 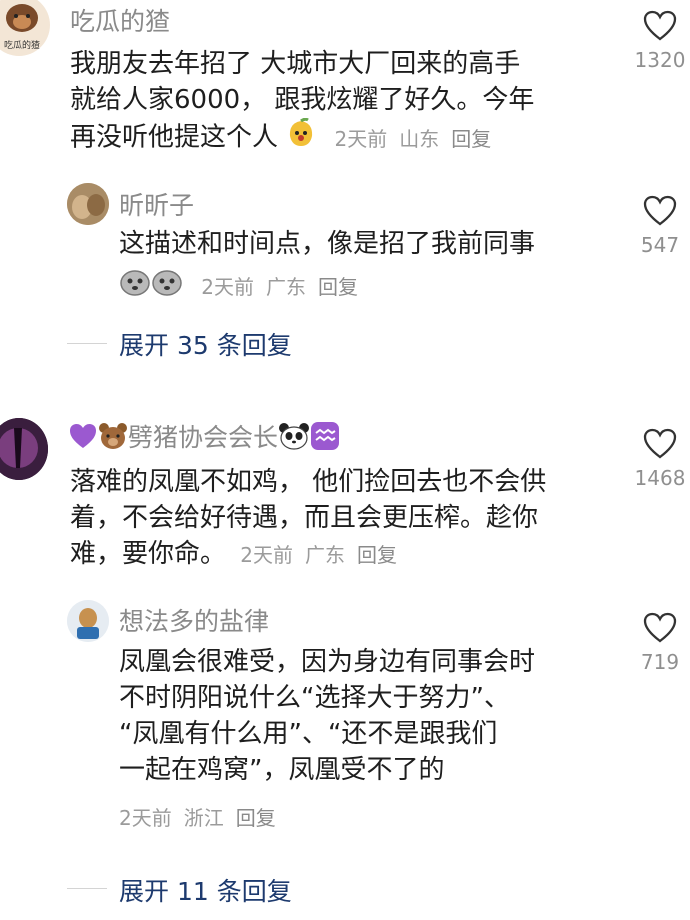 What do you see at coordinates (203, 818) in the screenshot?
I see `reply-location: 浙江` at bounding box center [203, 818].